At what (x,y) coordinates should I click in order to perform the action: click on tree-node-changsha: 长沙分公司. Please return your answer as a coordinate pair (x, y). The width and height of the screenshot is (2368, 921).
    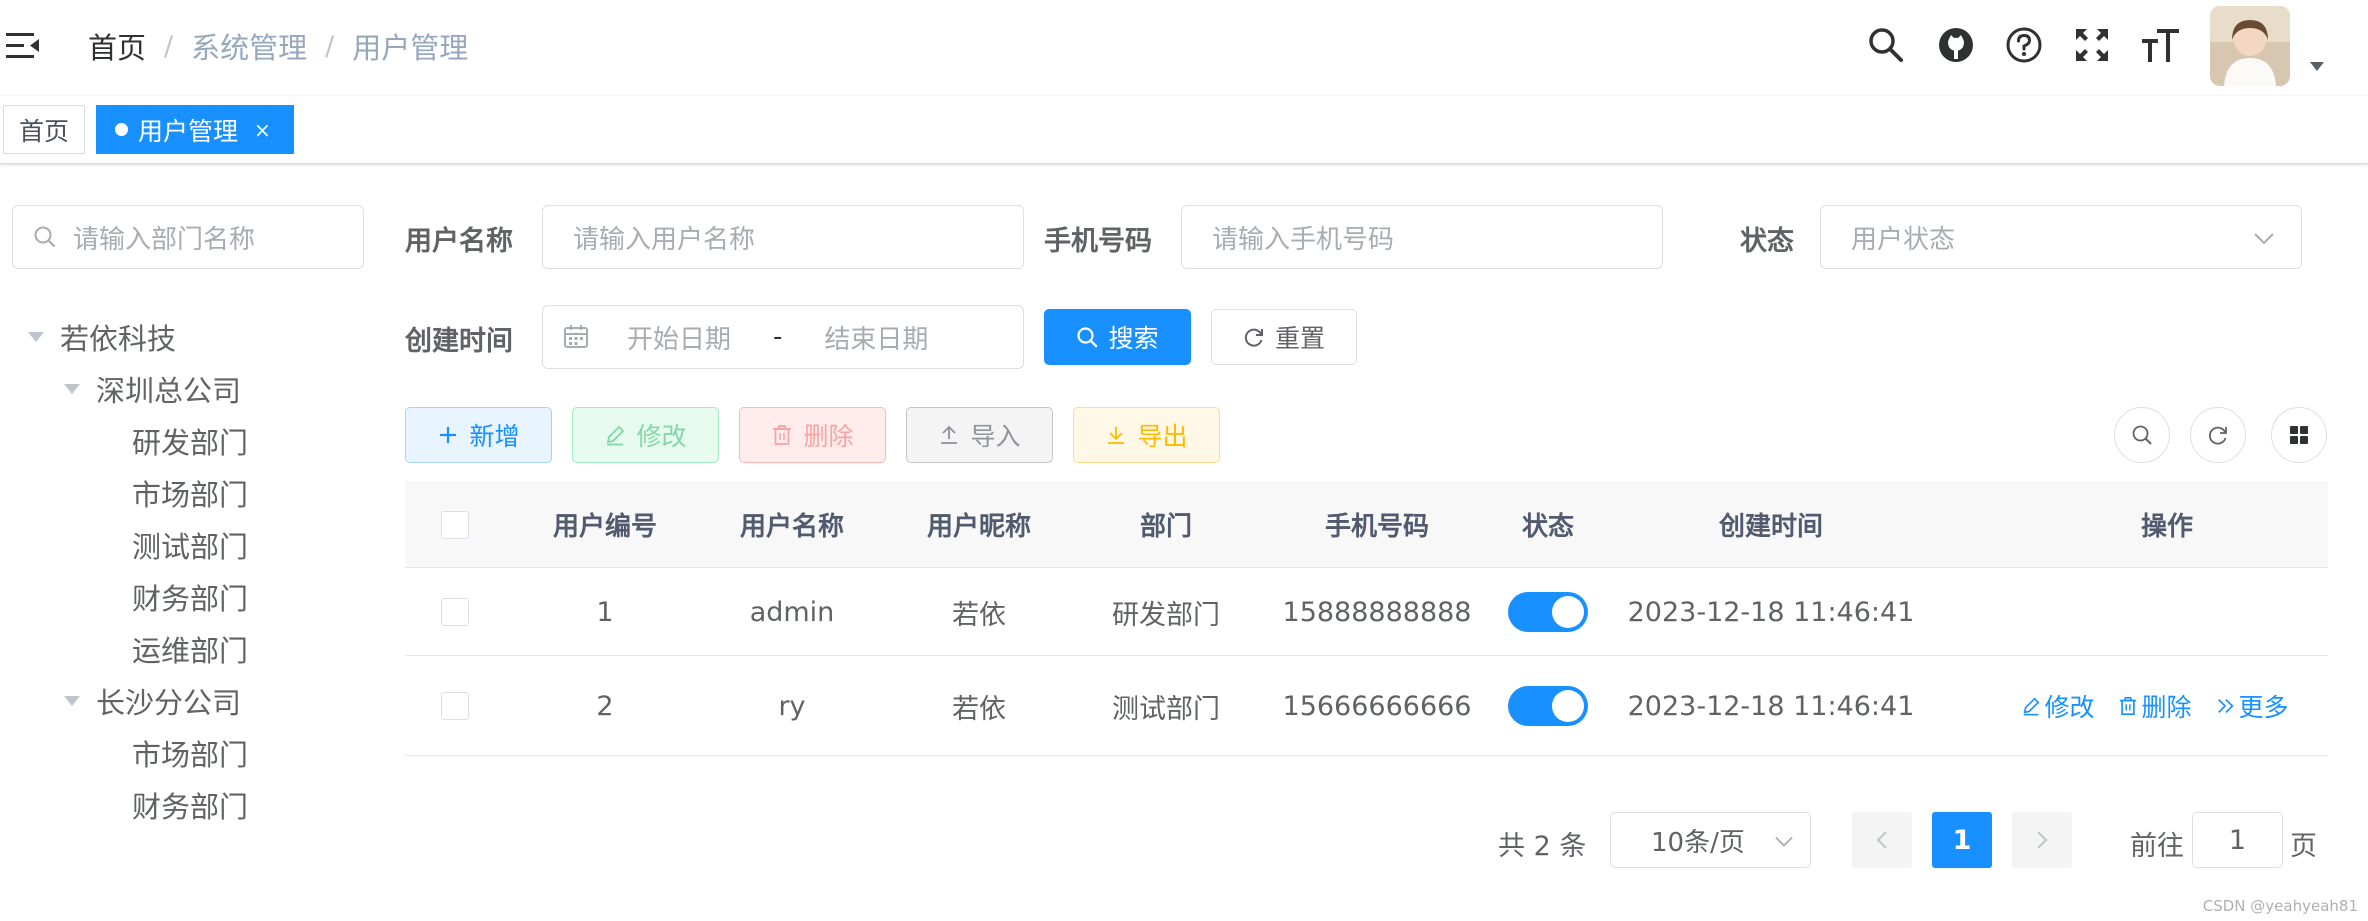
    Looking at the image, I should click on (152, 701).